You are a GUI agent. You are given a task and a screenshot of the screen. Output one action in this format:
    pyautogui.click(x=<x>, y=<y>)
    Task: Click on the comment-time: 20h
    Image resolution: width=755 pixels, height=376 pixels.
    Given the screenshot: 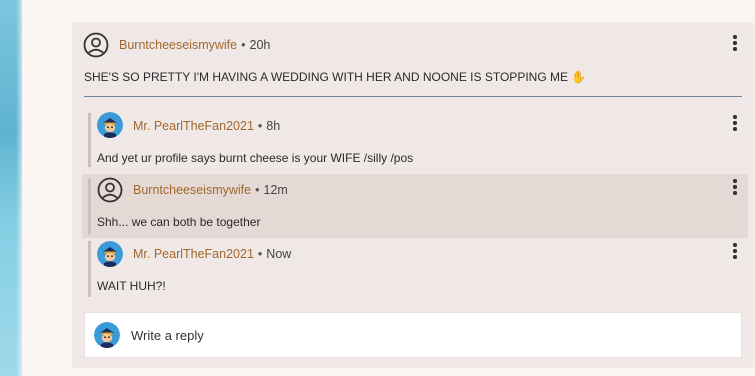 What is the action you would take?
    pyautogui.click(x=260, y=45)
    